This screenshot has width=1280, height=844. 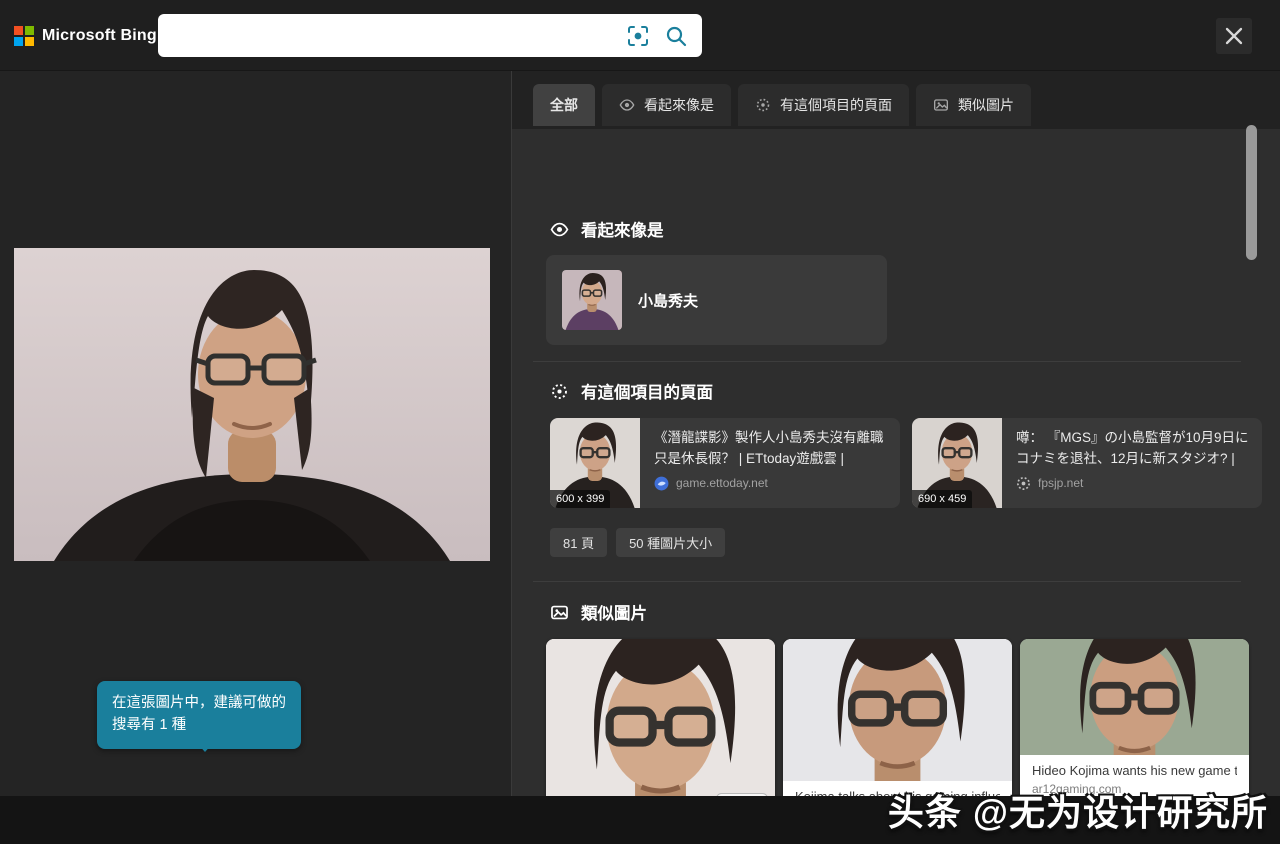 I want to click on image-sizes-chip: 50 種圖片大小, so click(x=671, y=542).